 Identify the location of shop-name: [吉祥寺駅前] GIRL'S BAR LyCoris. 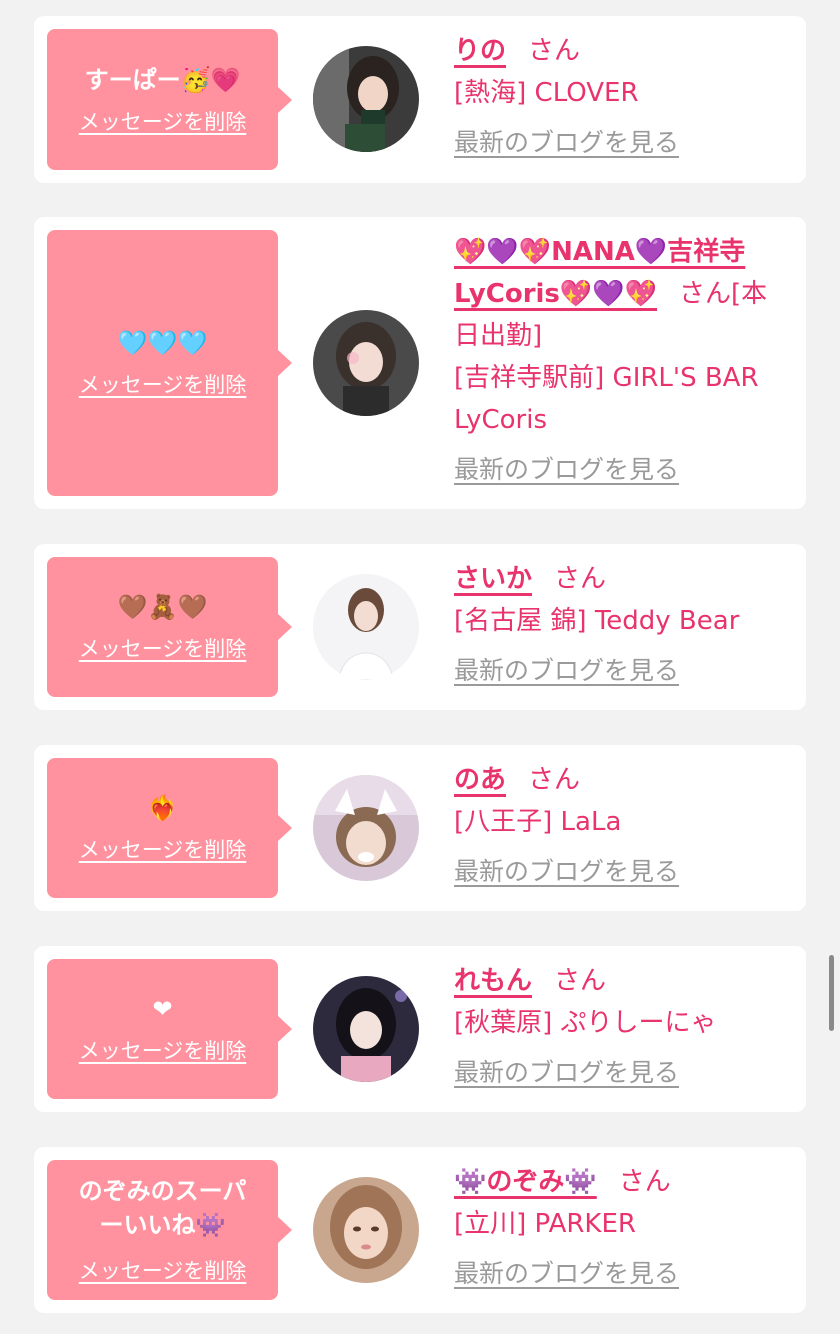
(606, 399).